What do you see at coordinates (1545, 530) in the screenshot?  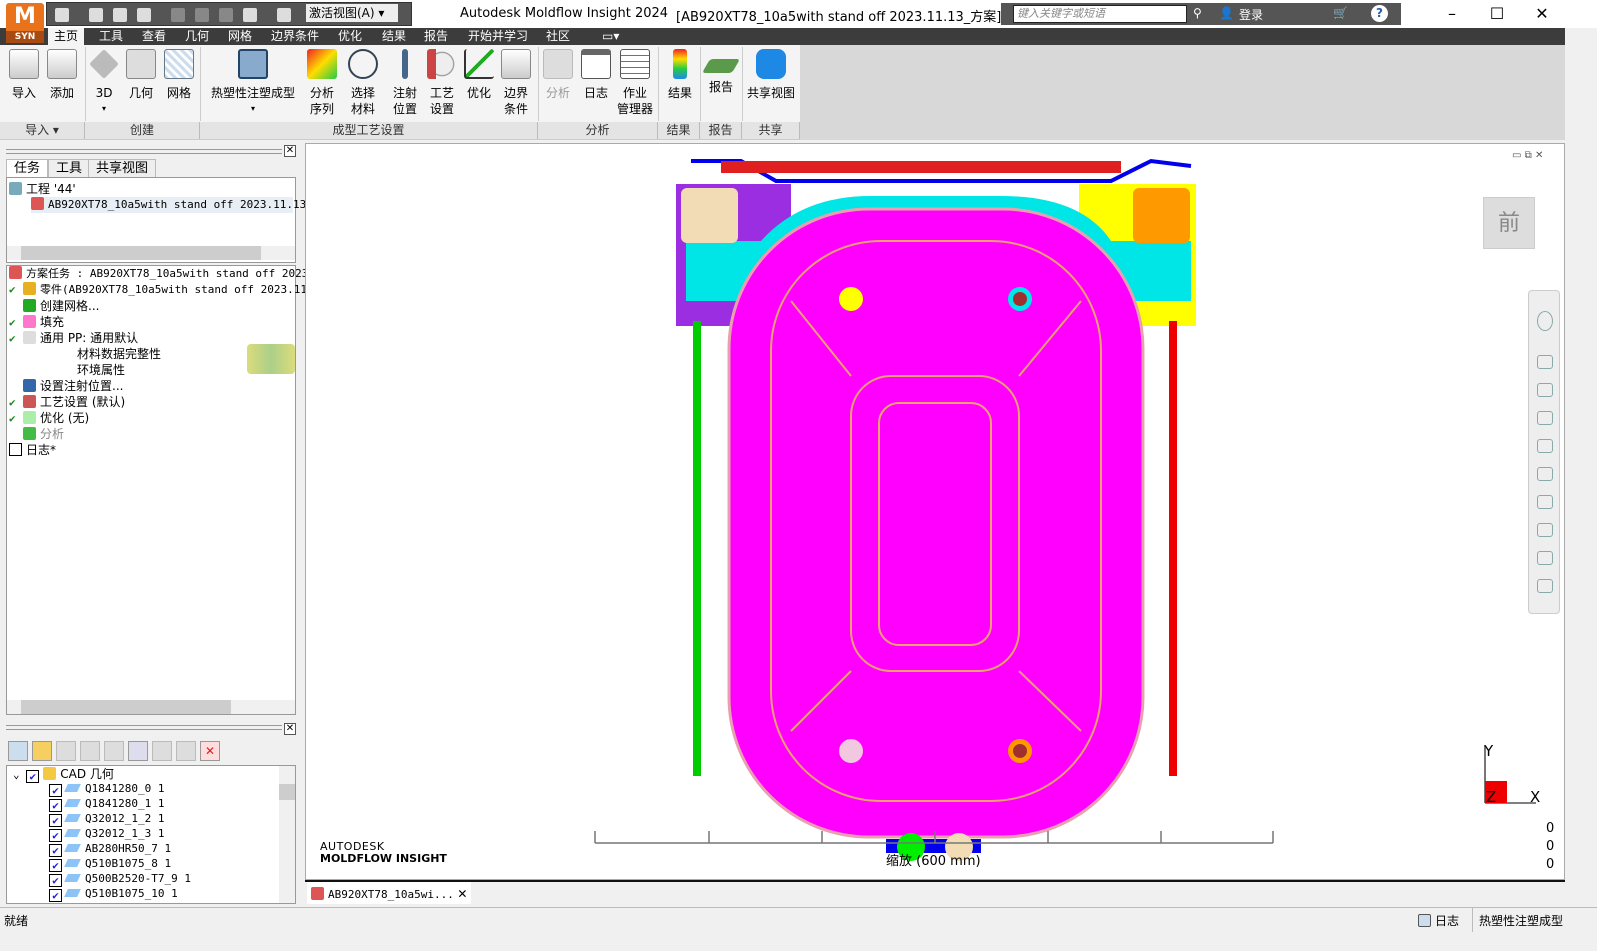 I see `center-icon` at bounding box center [1545, 530].